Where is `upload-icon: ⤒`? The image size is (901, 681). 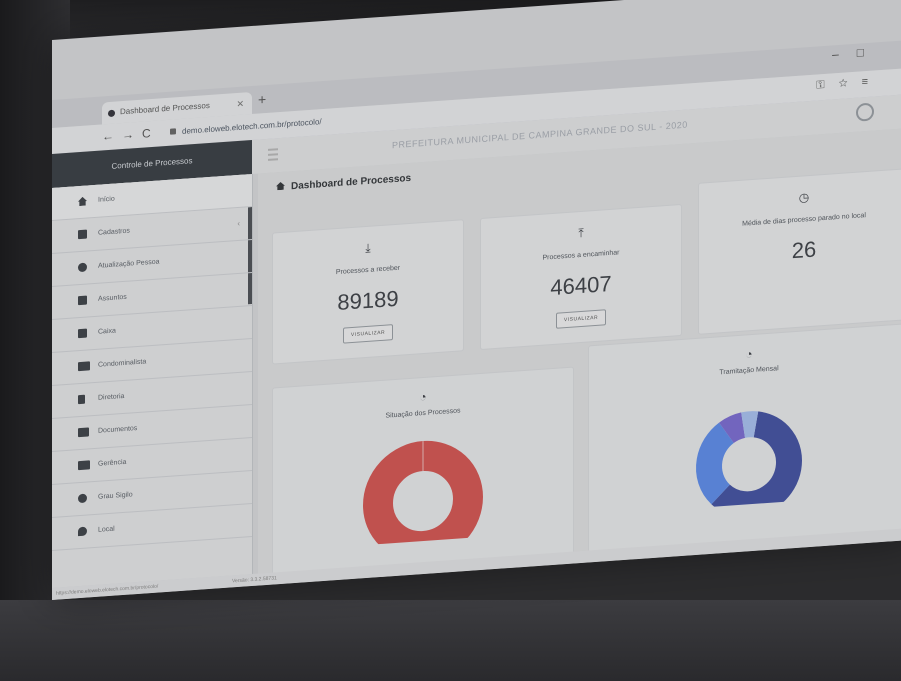
upload-icon: ⤒ is located at coordinates (581, 233).